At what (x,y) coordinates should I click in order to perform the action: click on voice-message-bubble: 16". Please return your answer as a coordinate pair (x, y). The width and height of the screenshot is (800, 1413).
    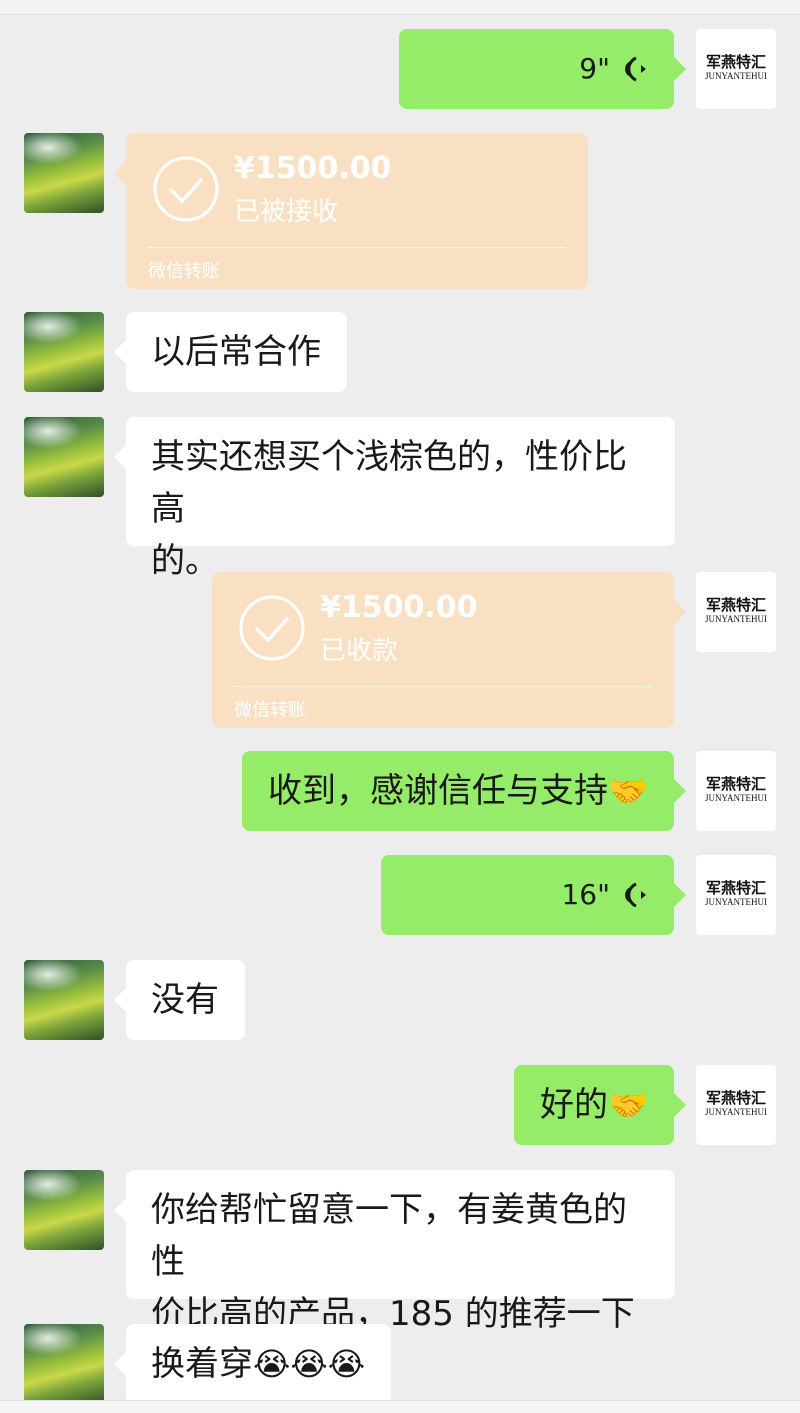
    Looking at the image, I should click on (533, 895).